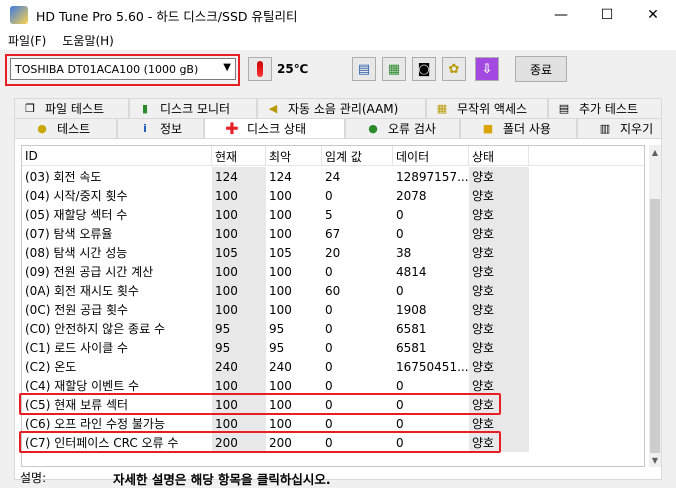 This screenshot has width=676, height=488. I want to click on tab-benchmark: ● 테스트, so click(65, 128).